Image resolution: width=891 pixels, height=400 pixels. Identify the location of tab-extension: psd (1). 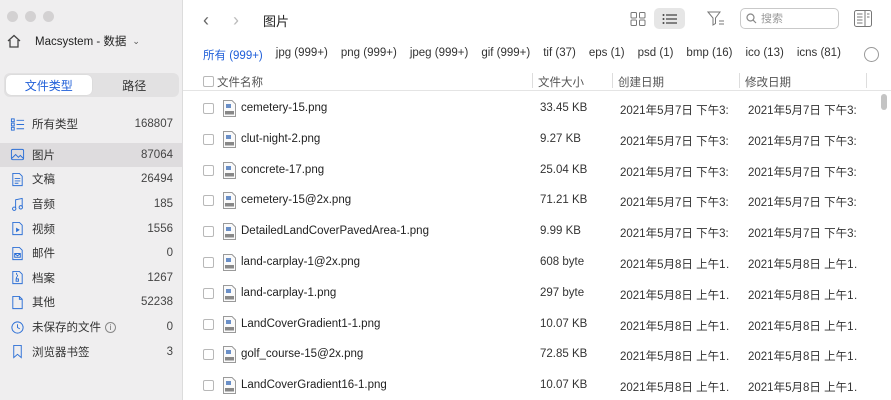
(656, 55).